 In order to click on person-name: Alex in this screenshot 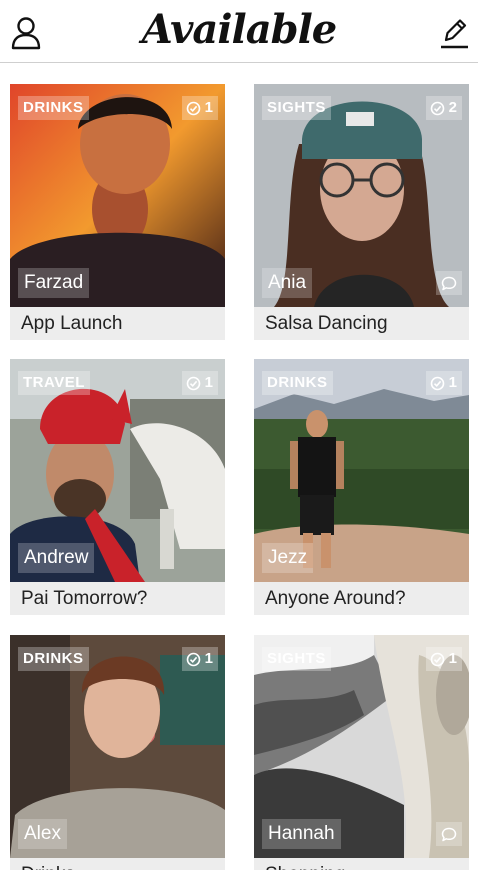, I will do `click(42, 834)`.